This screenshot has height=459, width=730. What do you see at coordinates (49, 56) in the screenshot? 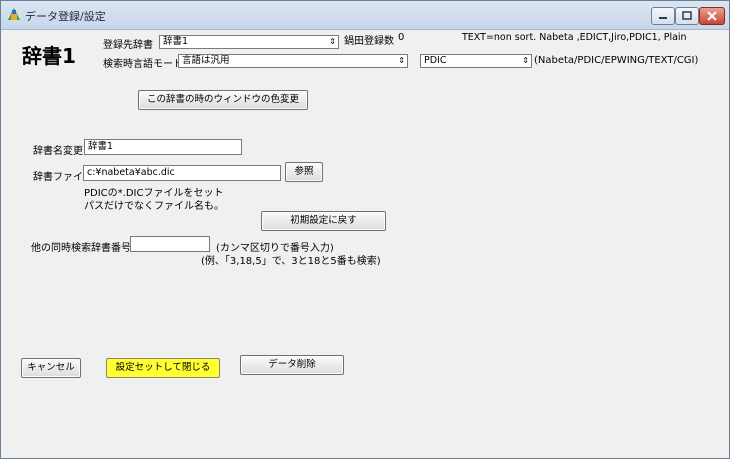
I see `dict-heading: 辞書1` at bounding box center [49, 56].